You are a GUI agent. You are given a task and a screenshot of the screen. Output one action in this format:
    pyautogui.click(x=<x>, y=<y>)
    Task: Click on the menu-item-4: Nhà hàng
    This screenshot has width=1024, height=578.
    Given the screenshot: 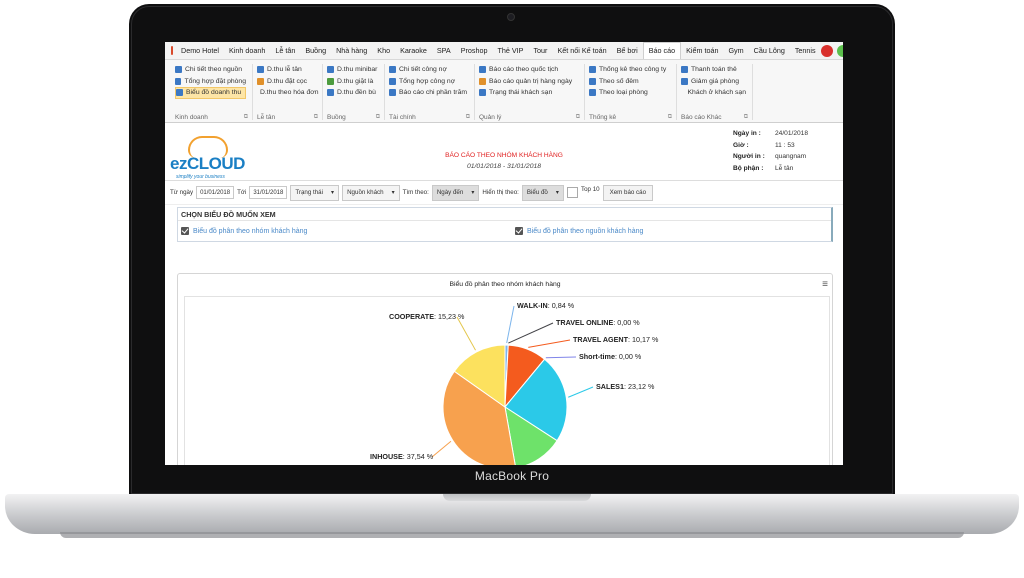 What is the action you would take?
    pyautogui.click(x=351, y=51)
    